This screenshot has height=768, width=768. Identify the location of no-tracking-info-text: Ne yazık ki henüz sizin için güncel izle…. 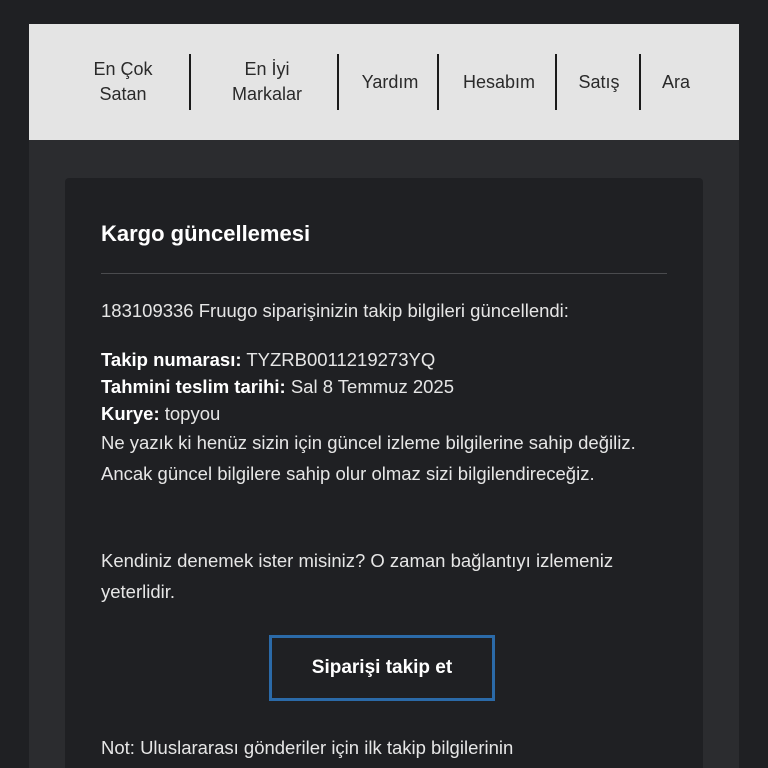
(368, 458).